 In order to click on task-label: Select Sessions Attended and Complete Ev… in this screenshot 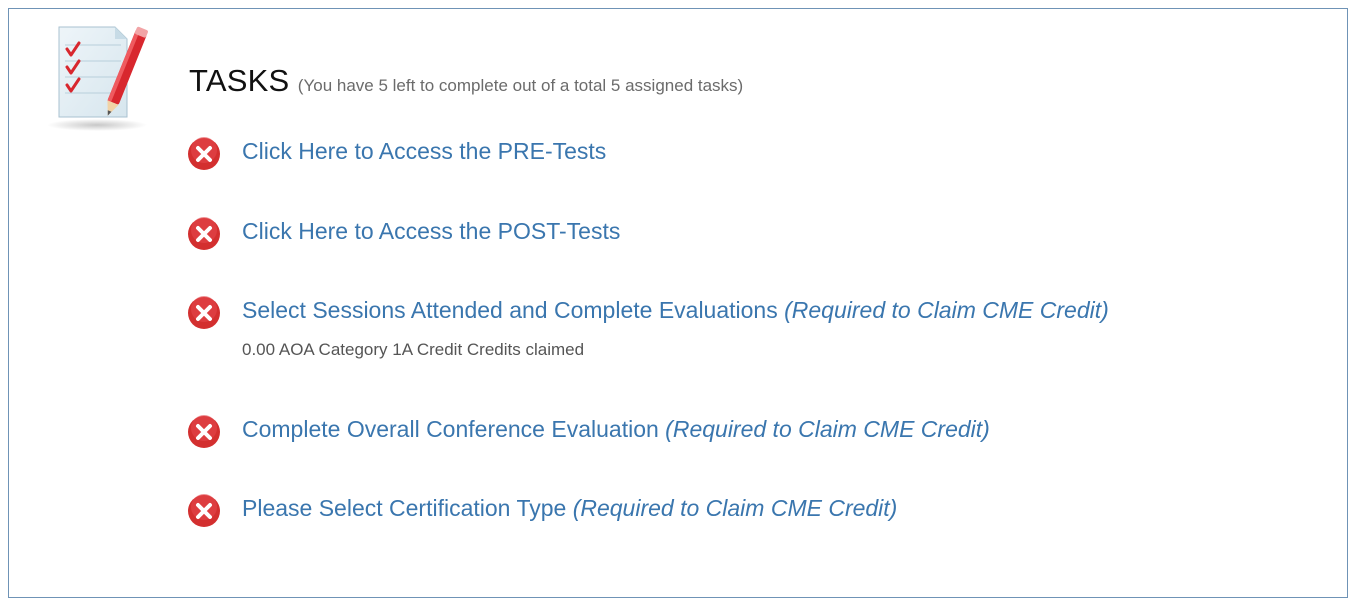, I will do `click(510, 310)`.